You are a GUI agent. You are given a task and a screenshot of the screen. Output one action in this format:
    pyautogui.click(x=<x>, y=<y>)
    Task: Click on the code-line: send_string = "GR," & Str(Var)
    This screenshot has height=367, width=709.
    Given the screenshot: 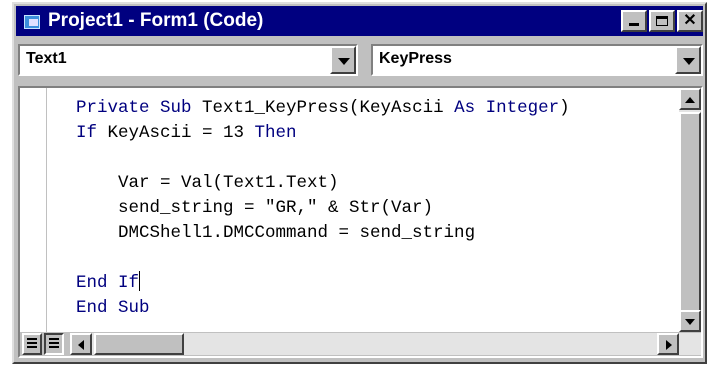 What is the action you would take?
    pyautogui.click(x=323, y=208)
    